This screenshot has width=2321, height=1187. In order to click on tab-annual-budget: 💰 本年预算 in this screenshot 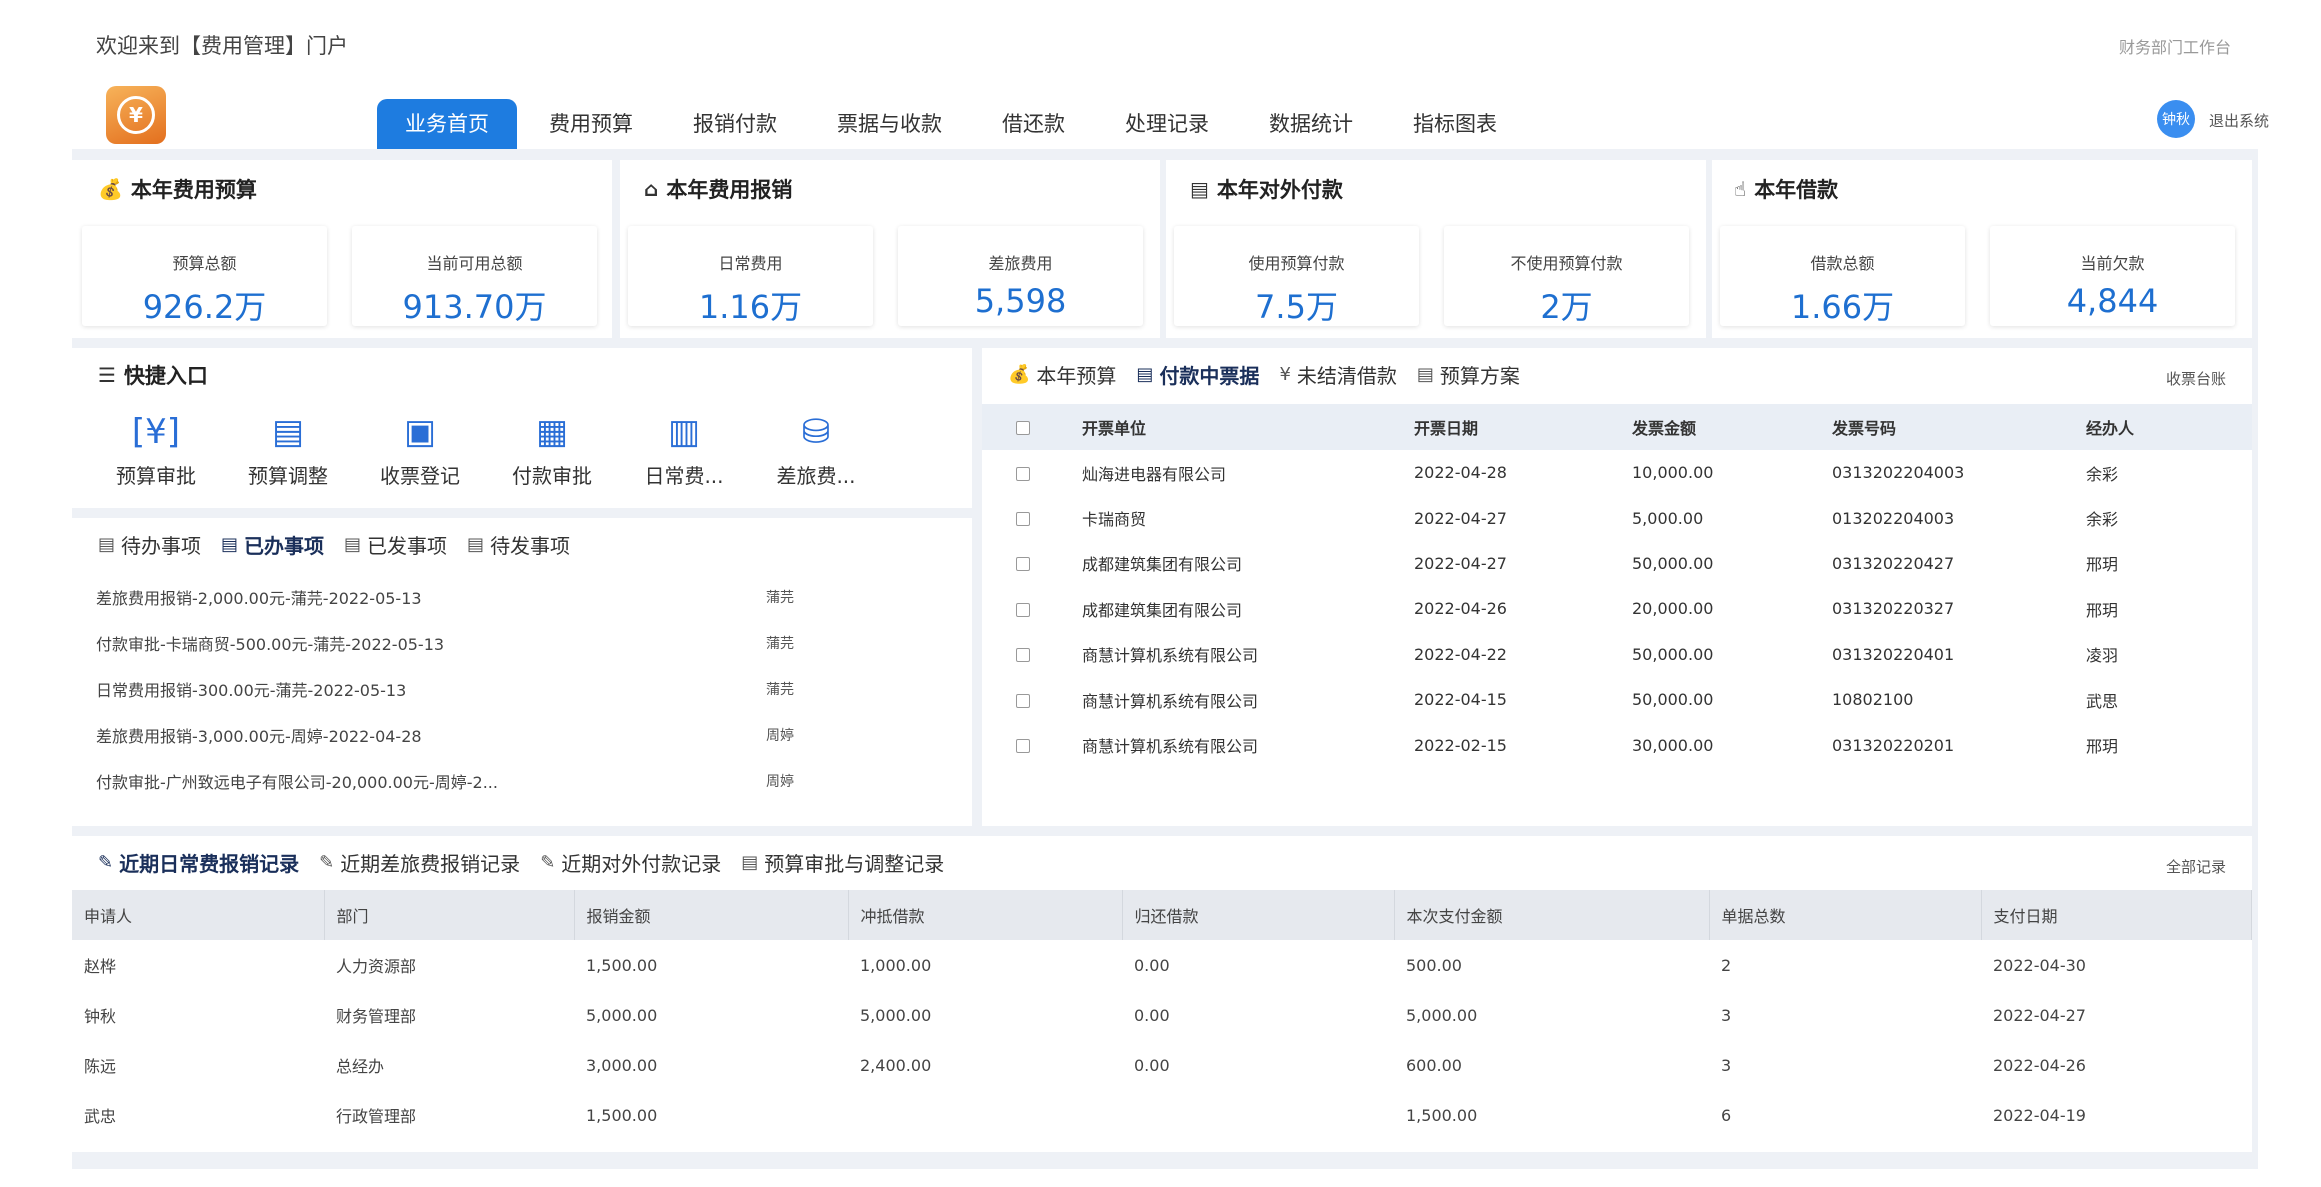, I will do `click(1062, 374)`.